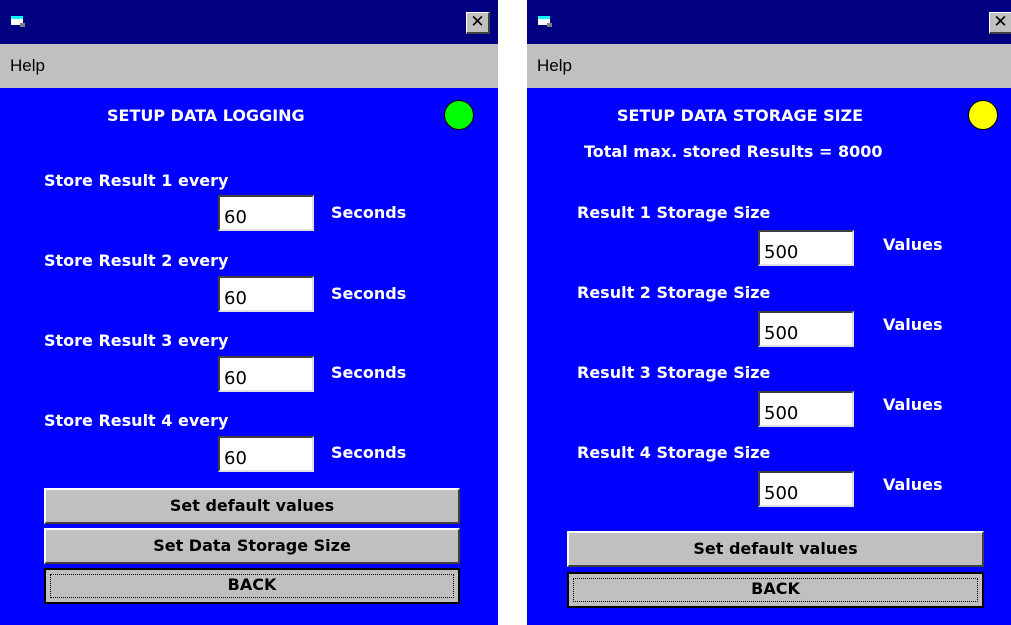 This screenshot has width=1011, height=625. What do you see at coordinates (913, 244) in the screenshot?
I see `result-1-storage-unit: Values` at bounding box center [913, 244].